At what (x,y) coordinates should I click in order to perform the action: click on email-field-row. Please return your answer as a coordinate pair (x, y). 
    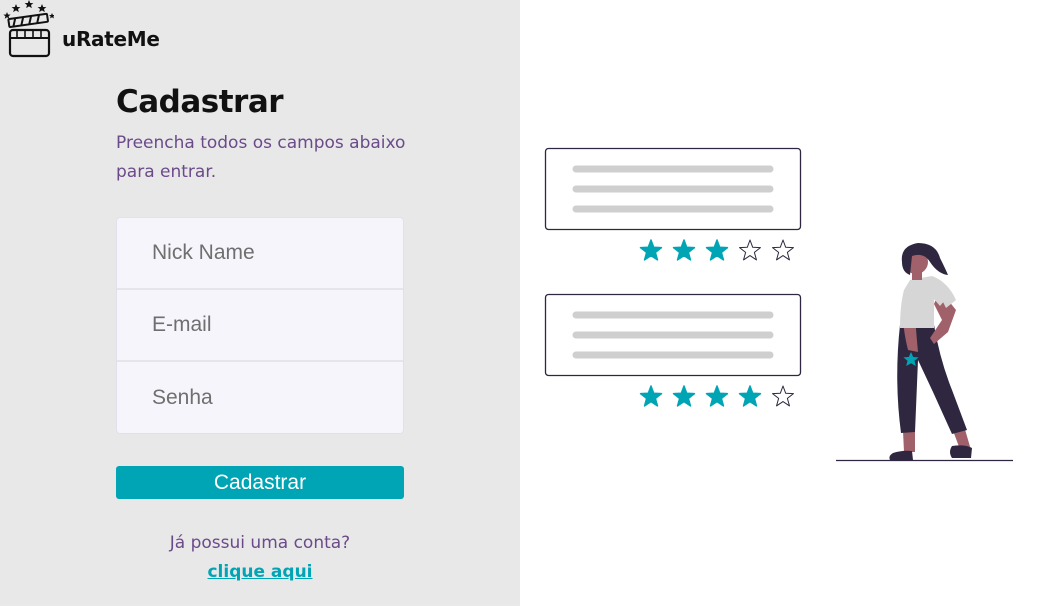
    Looking at the image, I should click on (260, 326).